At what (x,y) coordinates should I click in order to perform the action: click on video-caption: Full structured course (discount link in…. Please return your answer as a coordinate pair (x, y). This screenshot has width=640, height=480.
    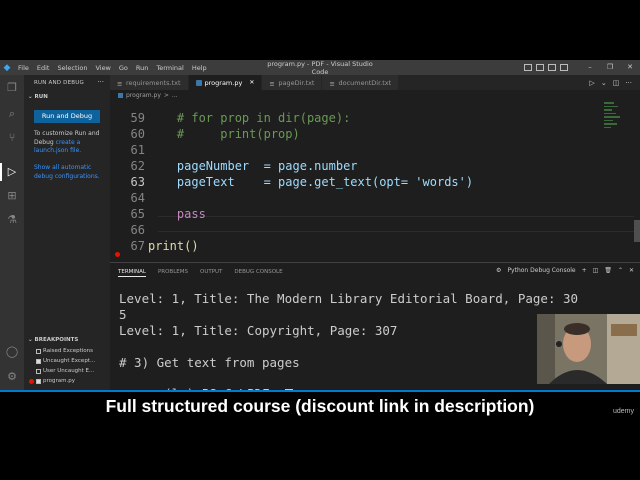
    Looking at the image, I should click on (320, 406).